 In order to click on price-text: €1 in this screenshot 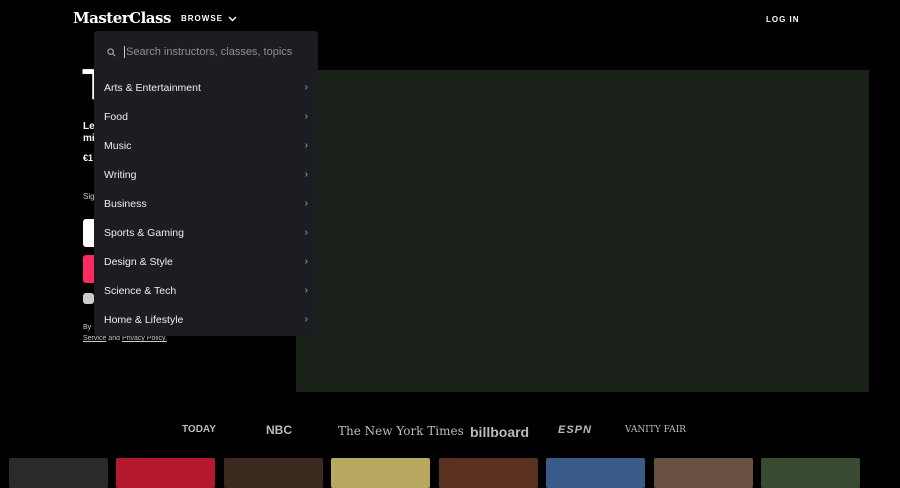, I will do `click(88, 158)`.